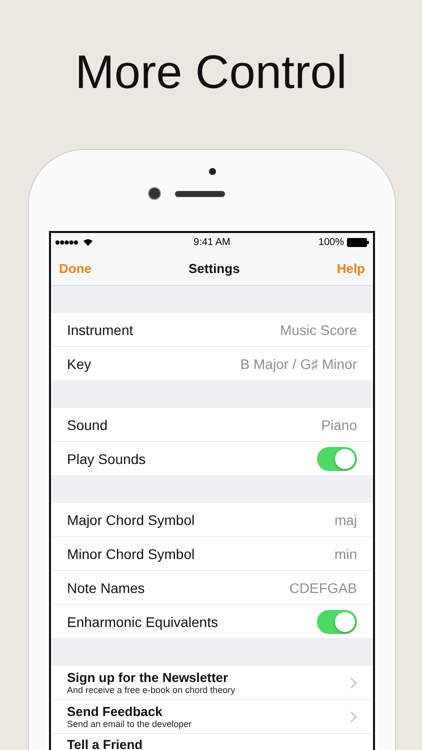  Describe the element at coordinates (131, 554) in the screenshot. I see `row-label: Minor Chord Symbol` at that location.